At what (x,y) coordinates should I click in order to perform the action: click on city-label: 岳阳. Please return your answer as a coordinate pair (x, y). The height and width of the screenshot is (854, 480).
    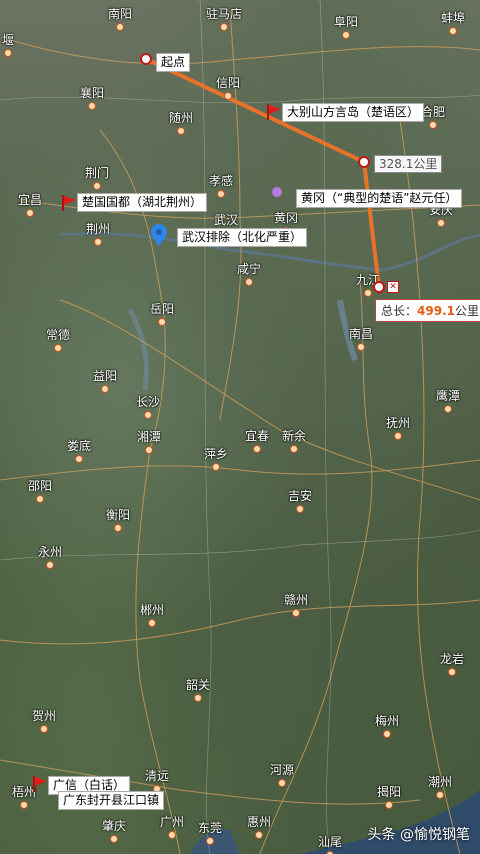
    Looking at the image, I should click on (162, 313).